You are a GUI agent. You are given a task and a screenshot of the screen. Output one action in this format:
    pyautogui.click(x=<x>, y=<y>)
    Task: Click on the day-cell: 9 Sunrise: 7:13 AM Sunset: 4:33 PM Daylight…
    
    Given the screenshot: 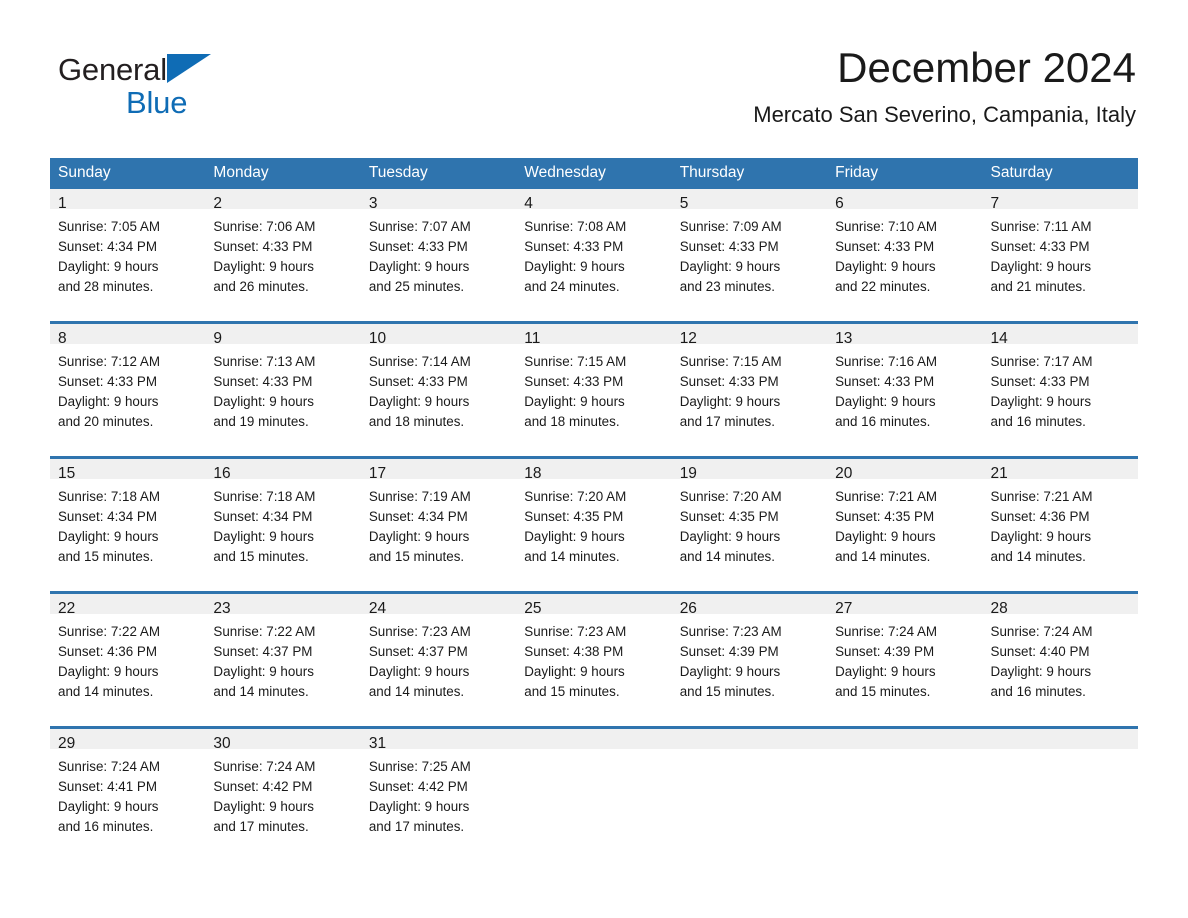 What is the action you would take?
    pyautogui.click(x=283, y=389)
    